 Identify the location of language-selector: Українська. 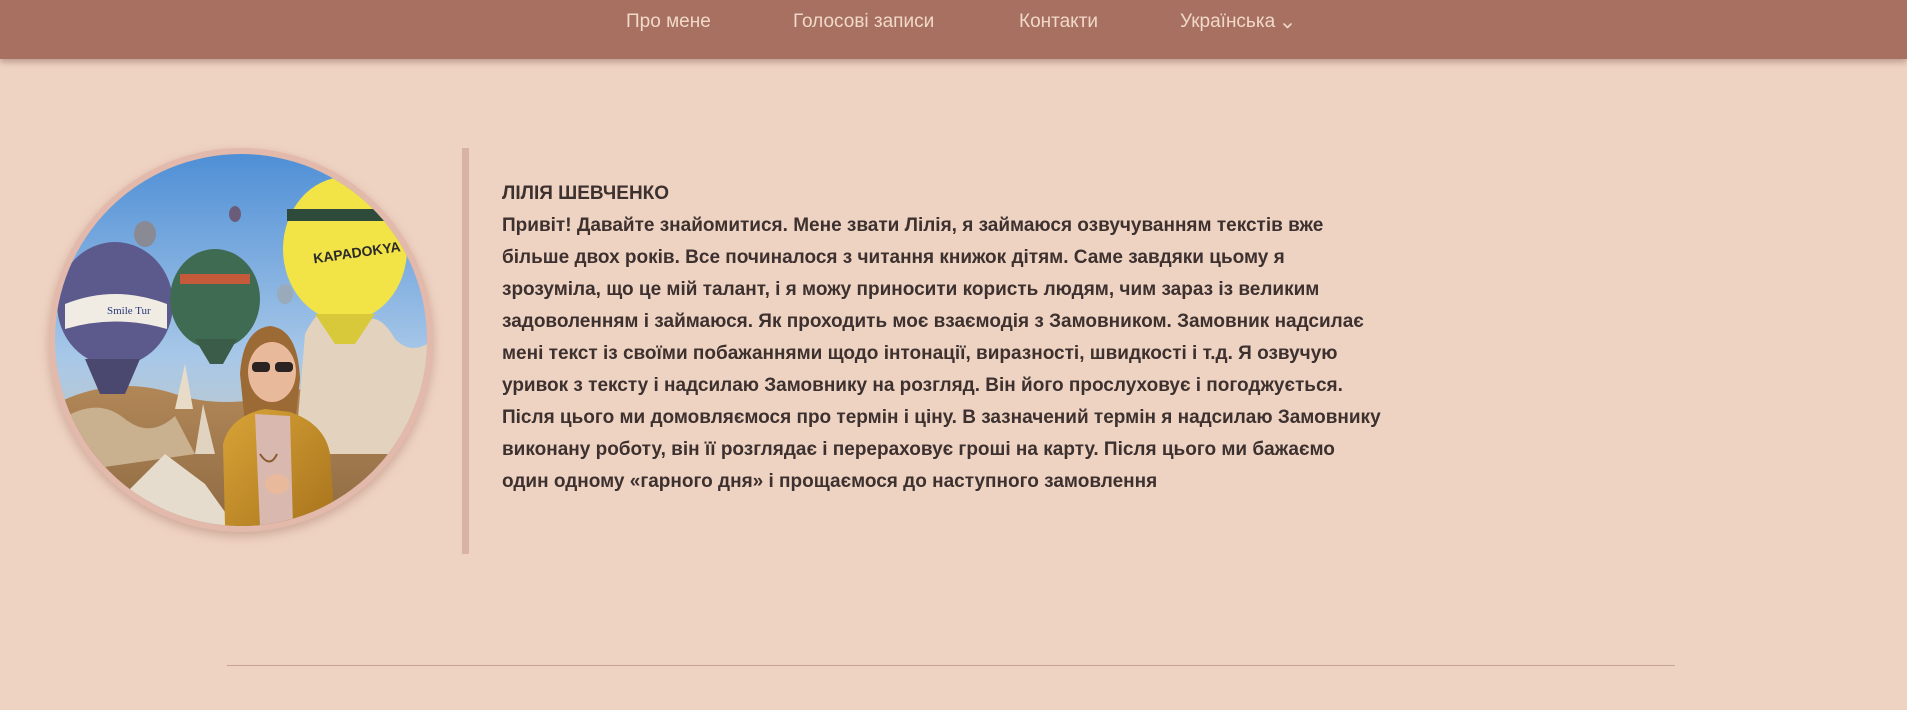
(1237, 22).